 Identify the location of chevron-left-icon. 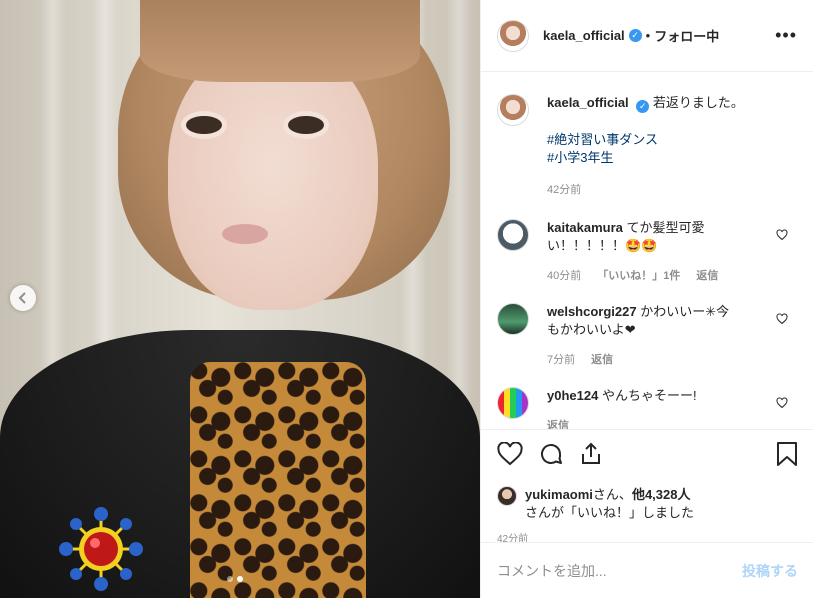
(22, 298).